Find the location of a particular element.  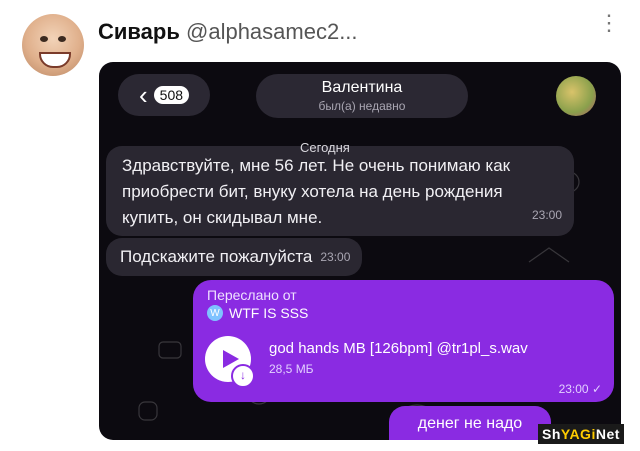

author-name: Сиварь is located at coordinates (139, 32).